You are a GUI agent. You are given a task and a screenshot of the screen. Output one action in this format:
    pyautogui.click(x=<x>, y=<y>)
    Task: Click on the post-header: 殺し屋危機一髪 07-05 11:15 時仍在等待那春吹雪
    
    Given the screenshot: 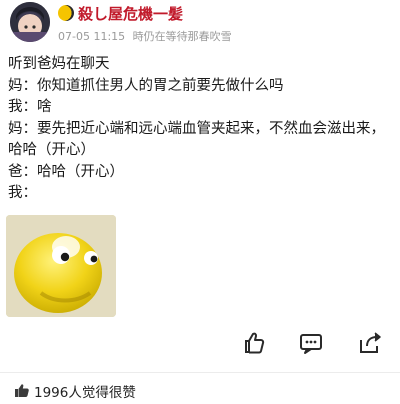 What is the action you would take?
    pyautogui.click(x=200, y=24)
    